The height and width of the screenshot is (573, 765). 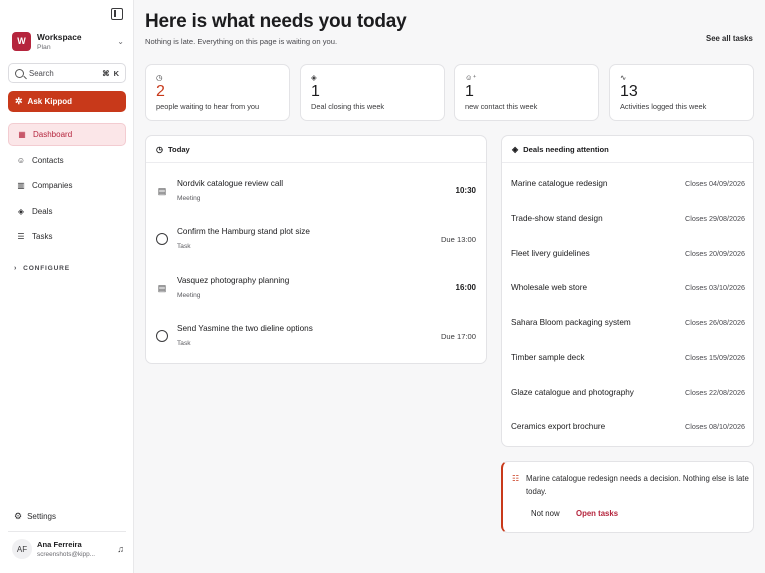 What do you see at coordinates (233, 280) in the screenshot?
I see `today-item-title: Vasquez photography planning` at bounding box center [233, 280].